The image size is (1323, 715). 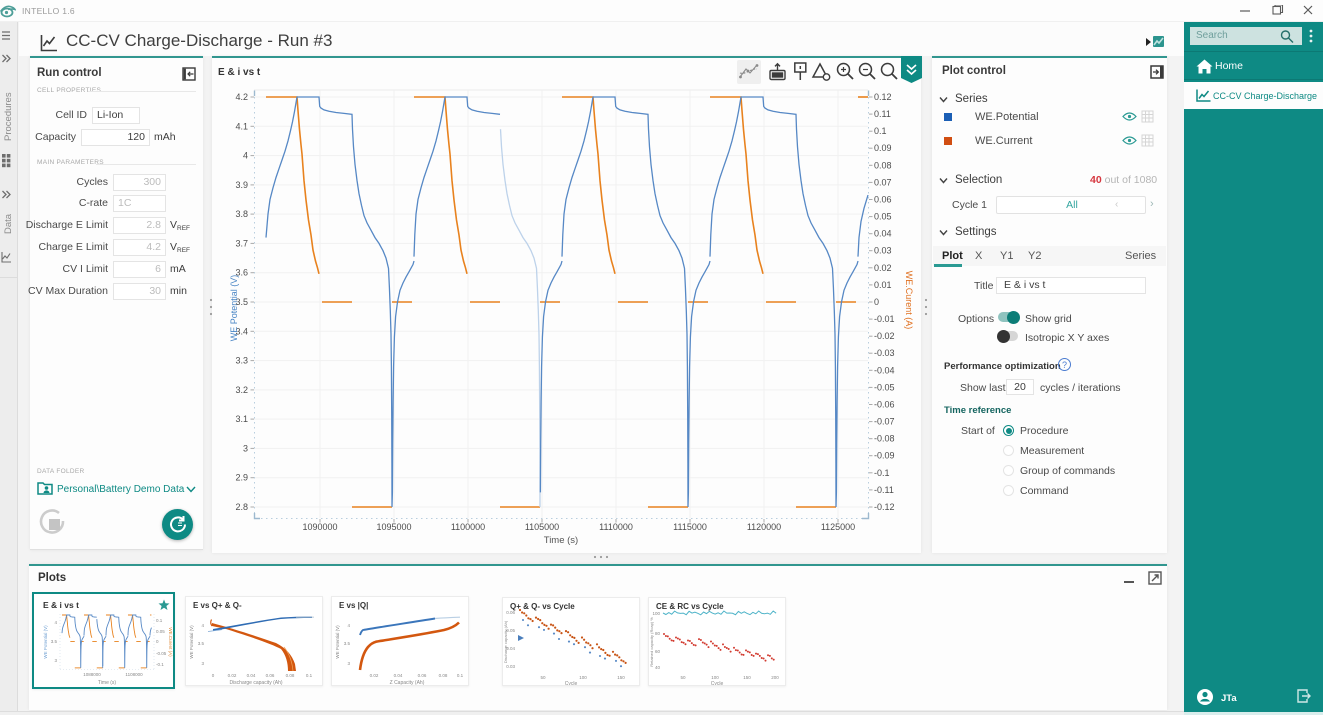 I want to click on svg-text: -0.01, so click(x=884, y=319).